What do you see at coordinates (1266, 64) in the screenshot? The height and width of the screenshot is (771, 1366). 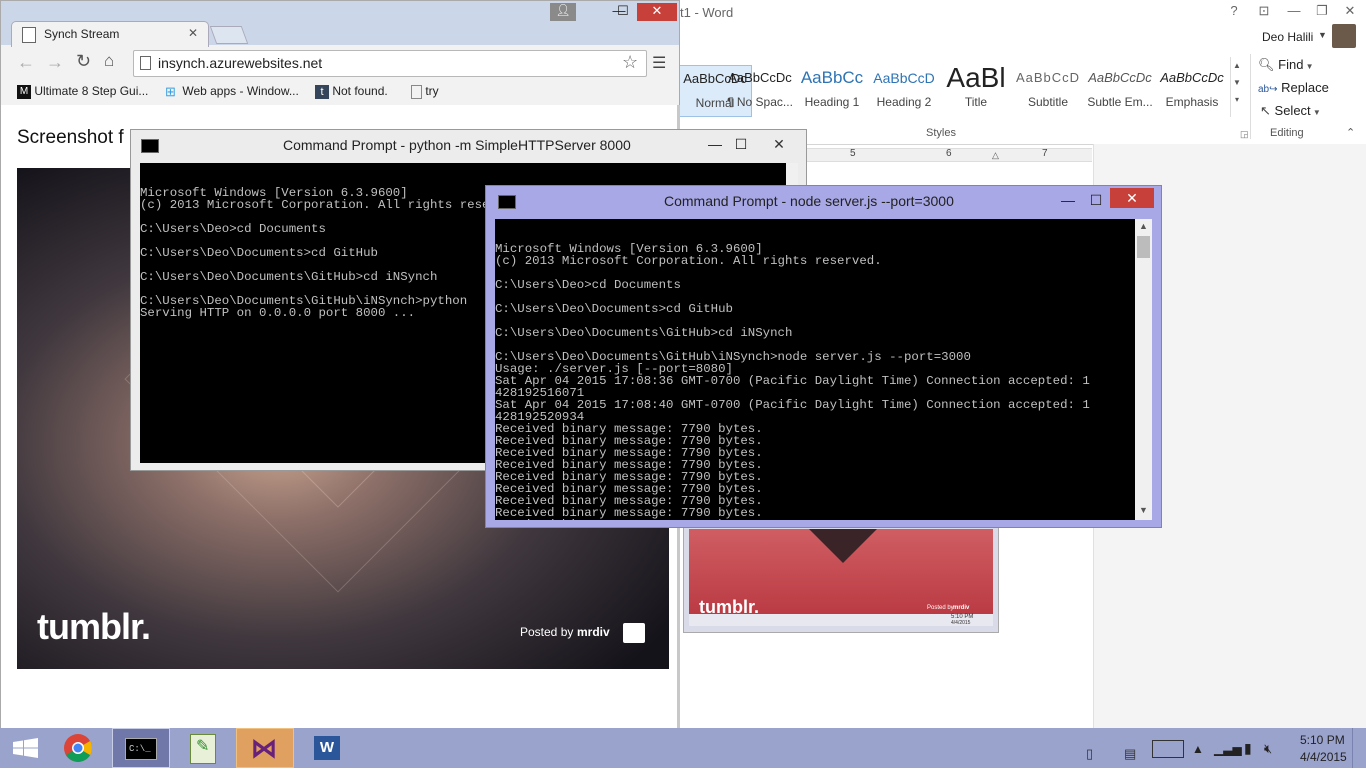 I see `find-icon: 🔍︎` at bounding box center [1266, 64].